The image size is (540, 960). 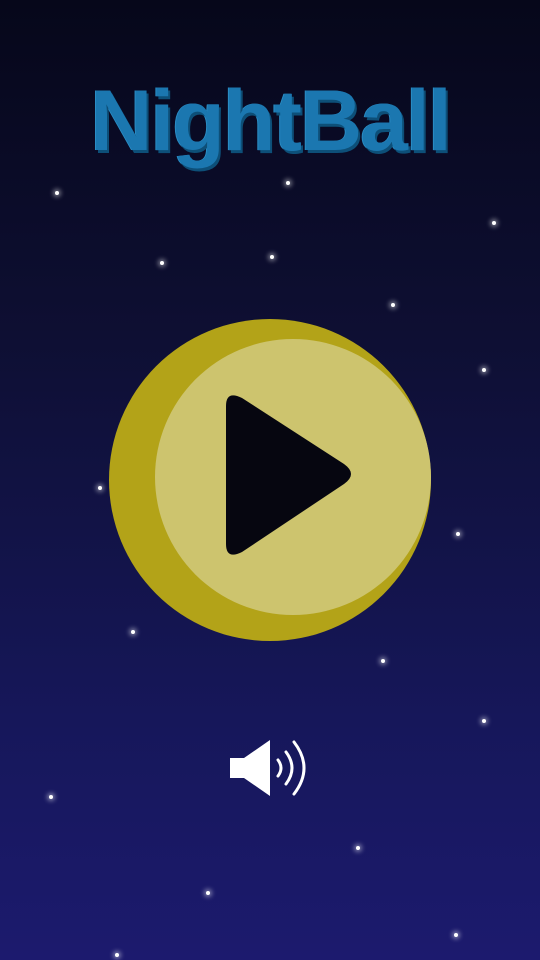 What do you see at coordinates (270, 121) in the screenshot?
I see `game-title: NightBall` at bounding box center [270, 121].